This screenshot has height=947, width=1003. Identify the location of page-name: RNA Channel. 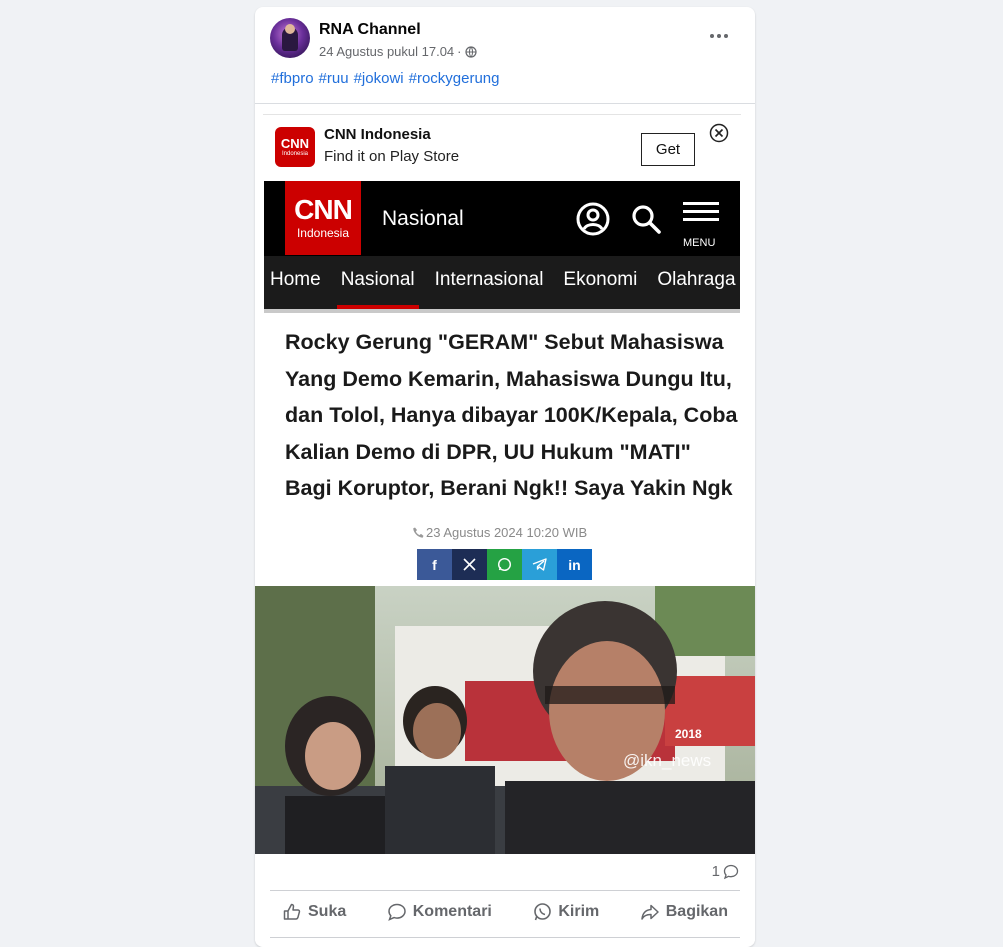
(370, 30).